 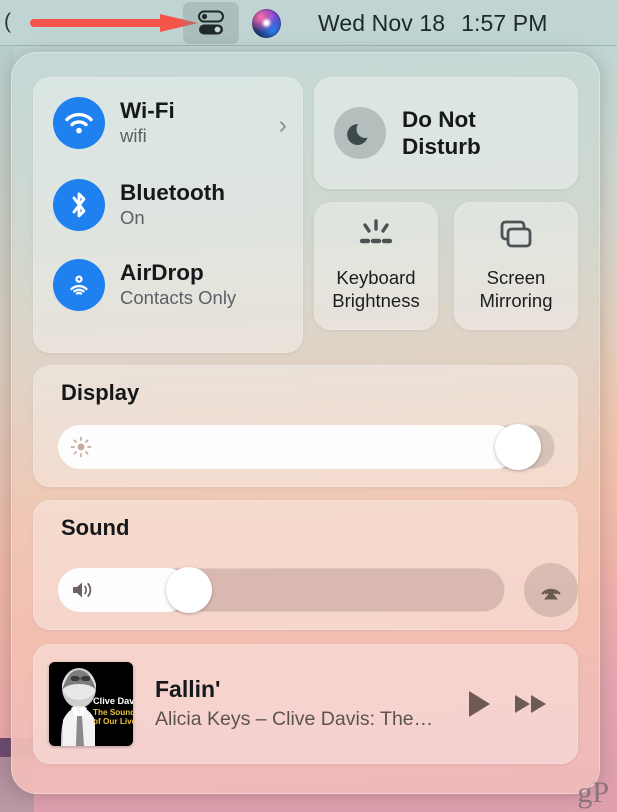 What do you see at coordinates (82, 590) in the screenshot?
I see `speaker-volume-icon` at bounding box center [82, 590].